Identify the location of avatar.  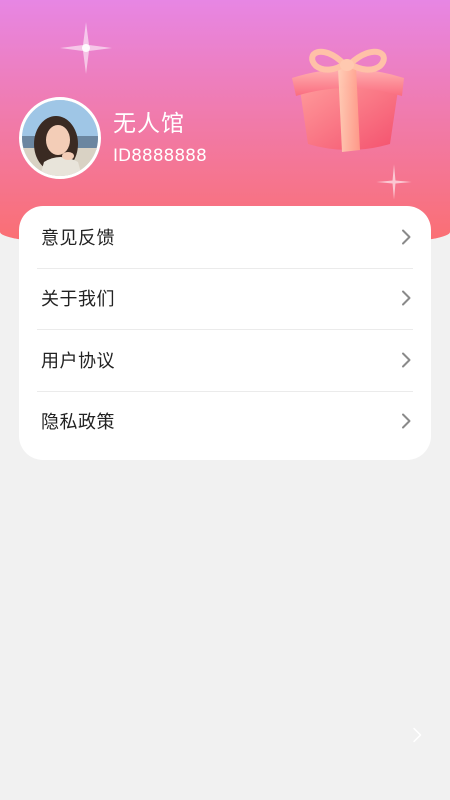
(60, 138).